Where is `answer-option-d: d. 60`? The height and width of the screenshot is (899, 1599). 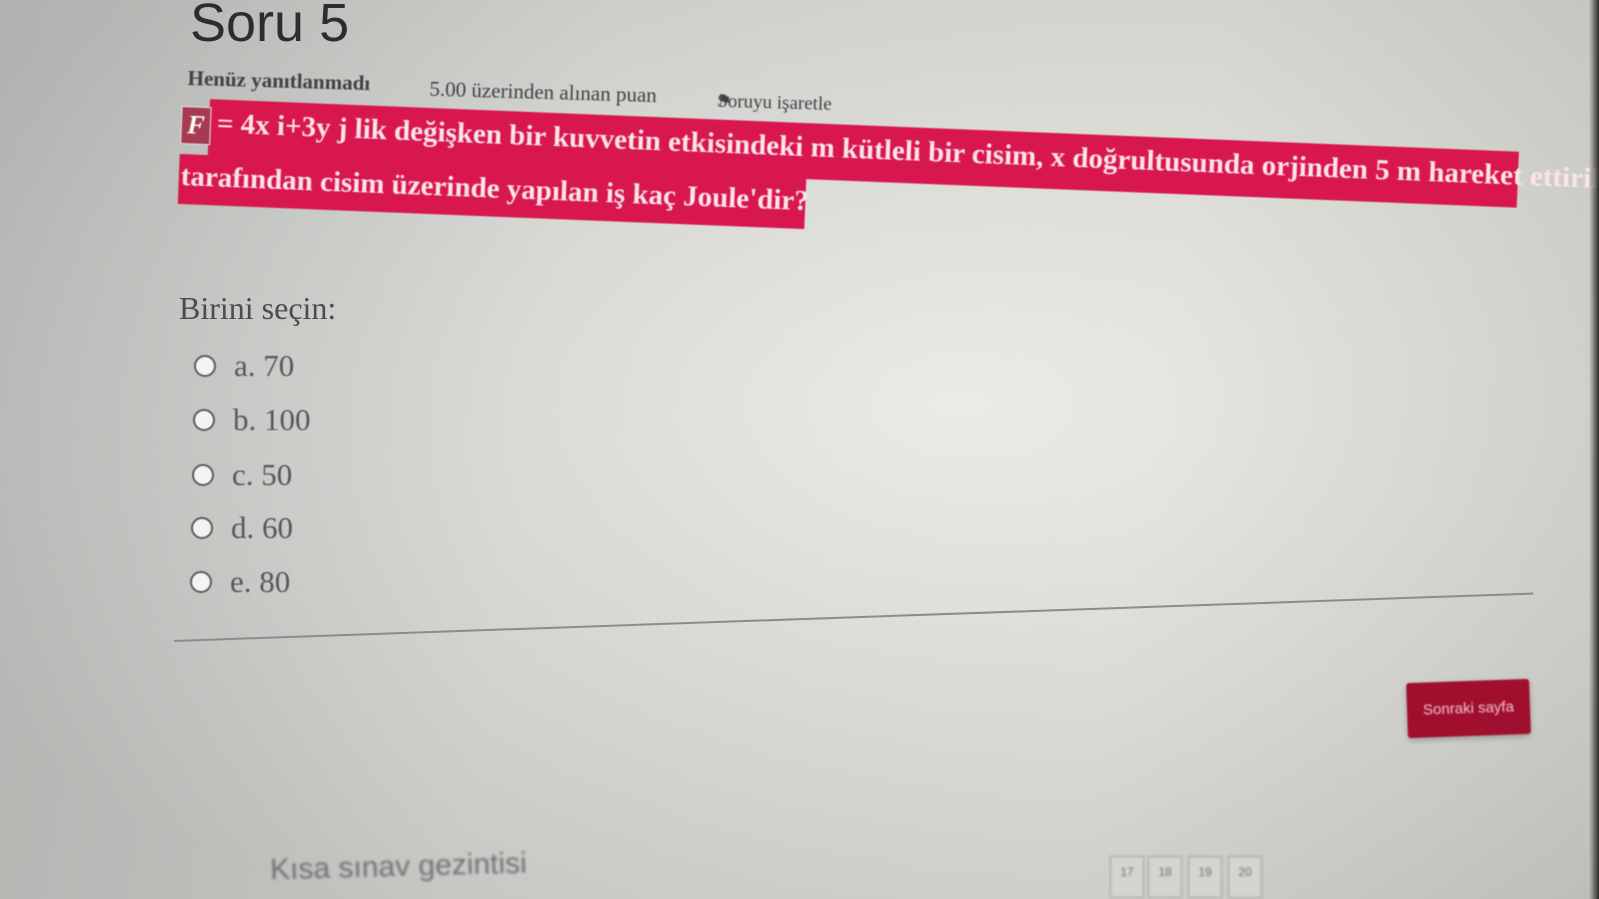
answer-option-d: d. 60 is located at coordinates (242, 530).